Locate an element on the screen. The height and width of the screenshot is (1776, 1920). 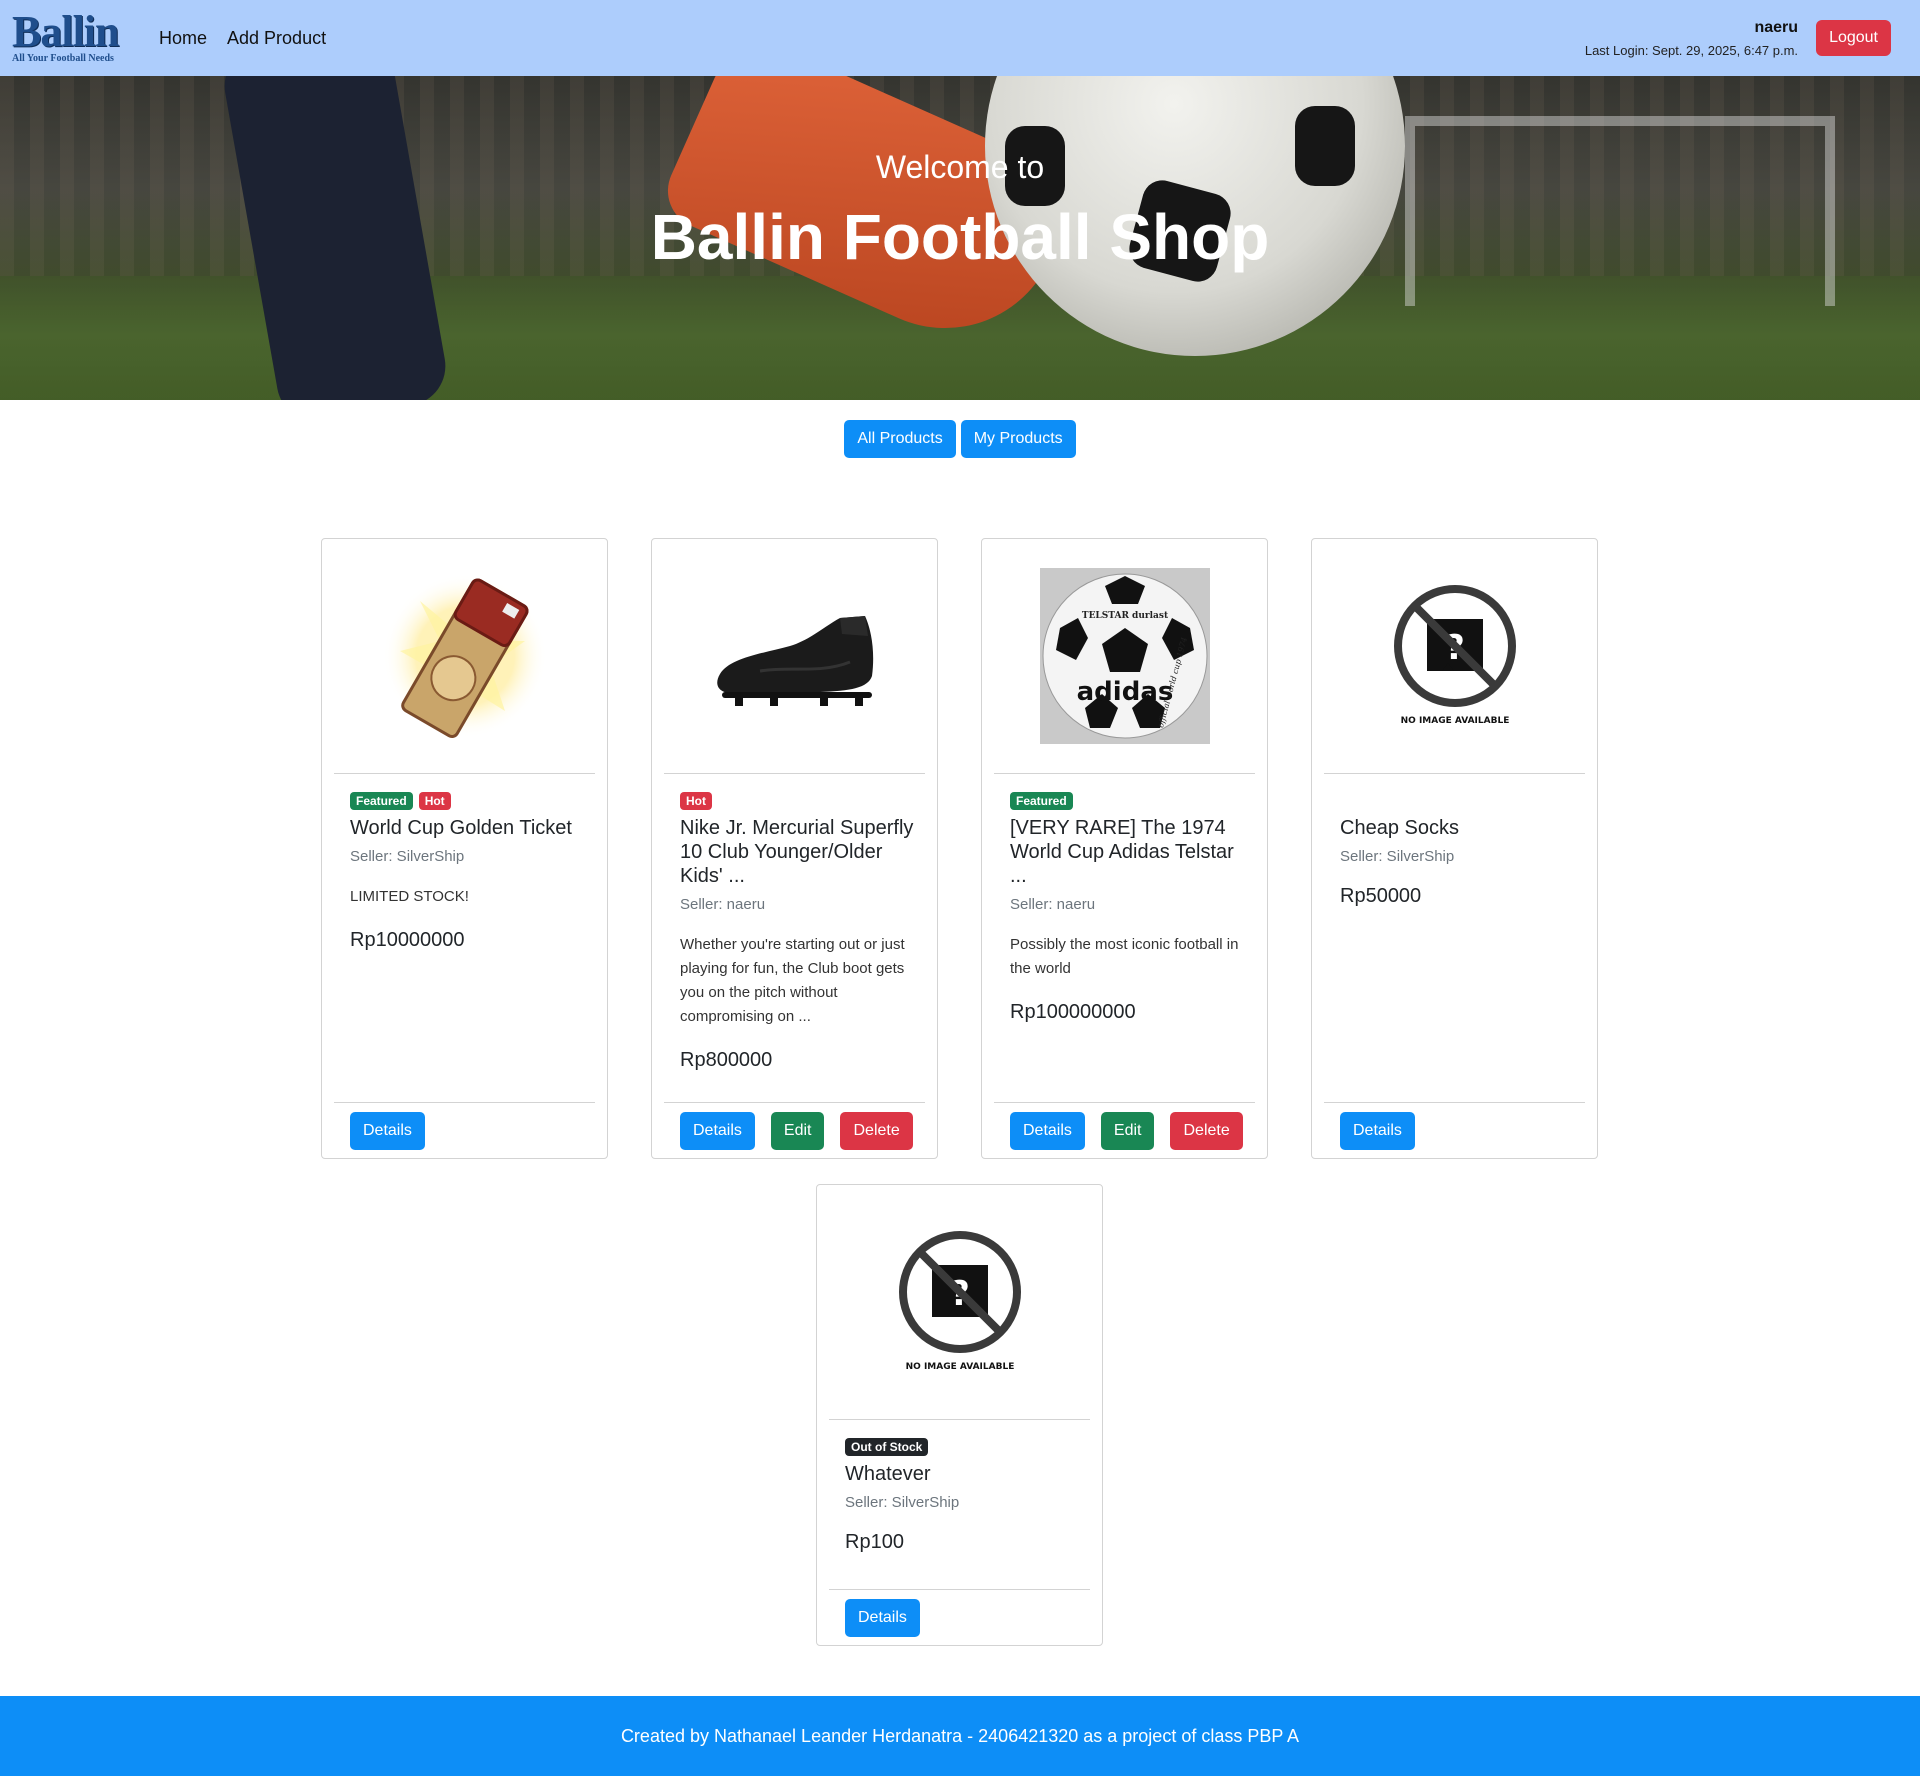
nav-link-add-product: Add Product is located at coordinates (276, 38).